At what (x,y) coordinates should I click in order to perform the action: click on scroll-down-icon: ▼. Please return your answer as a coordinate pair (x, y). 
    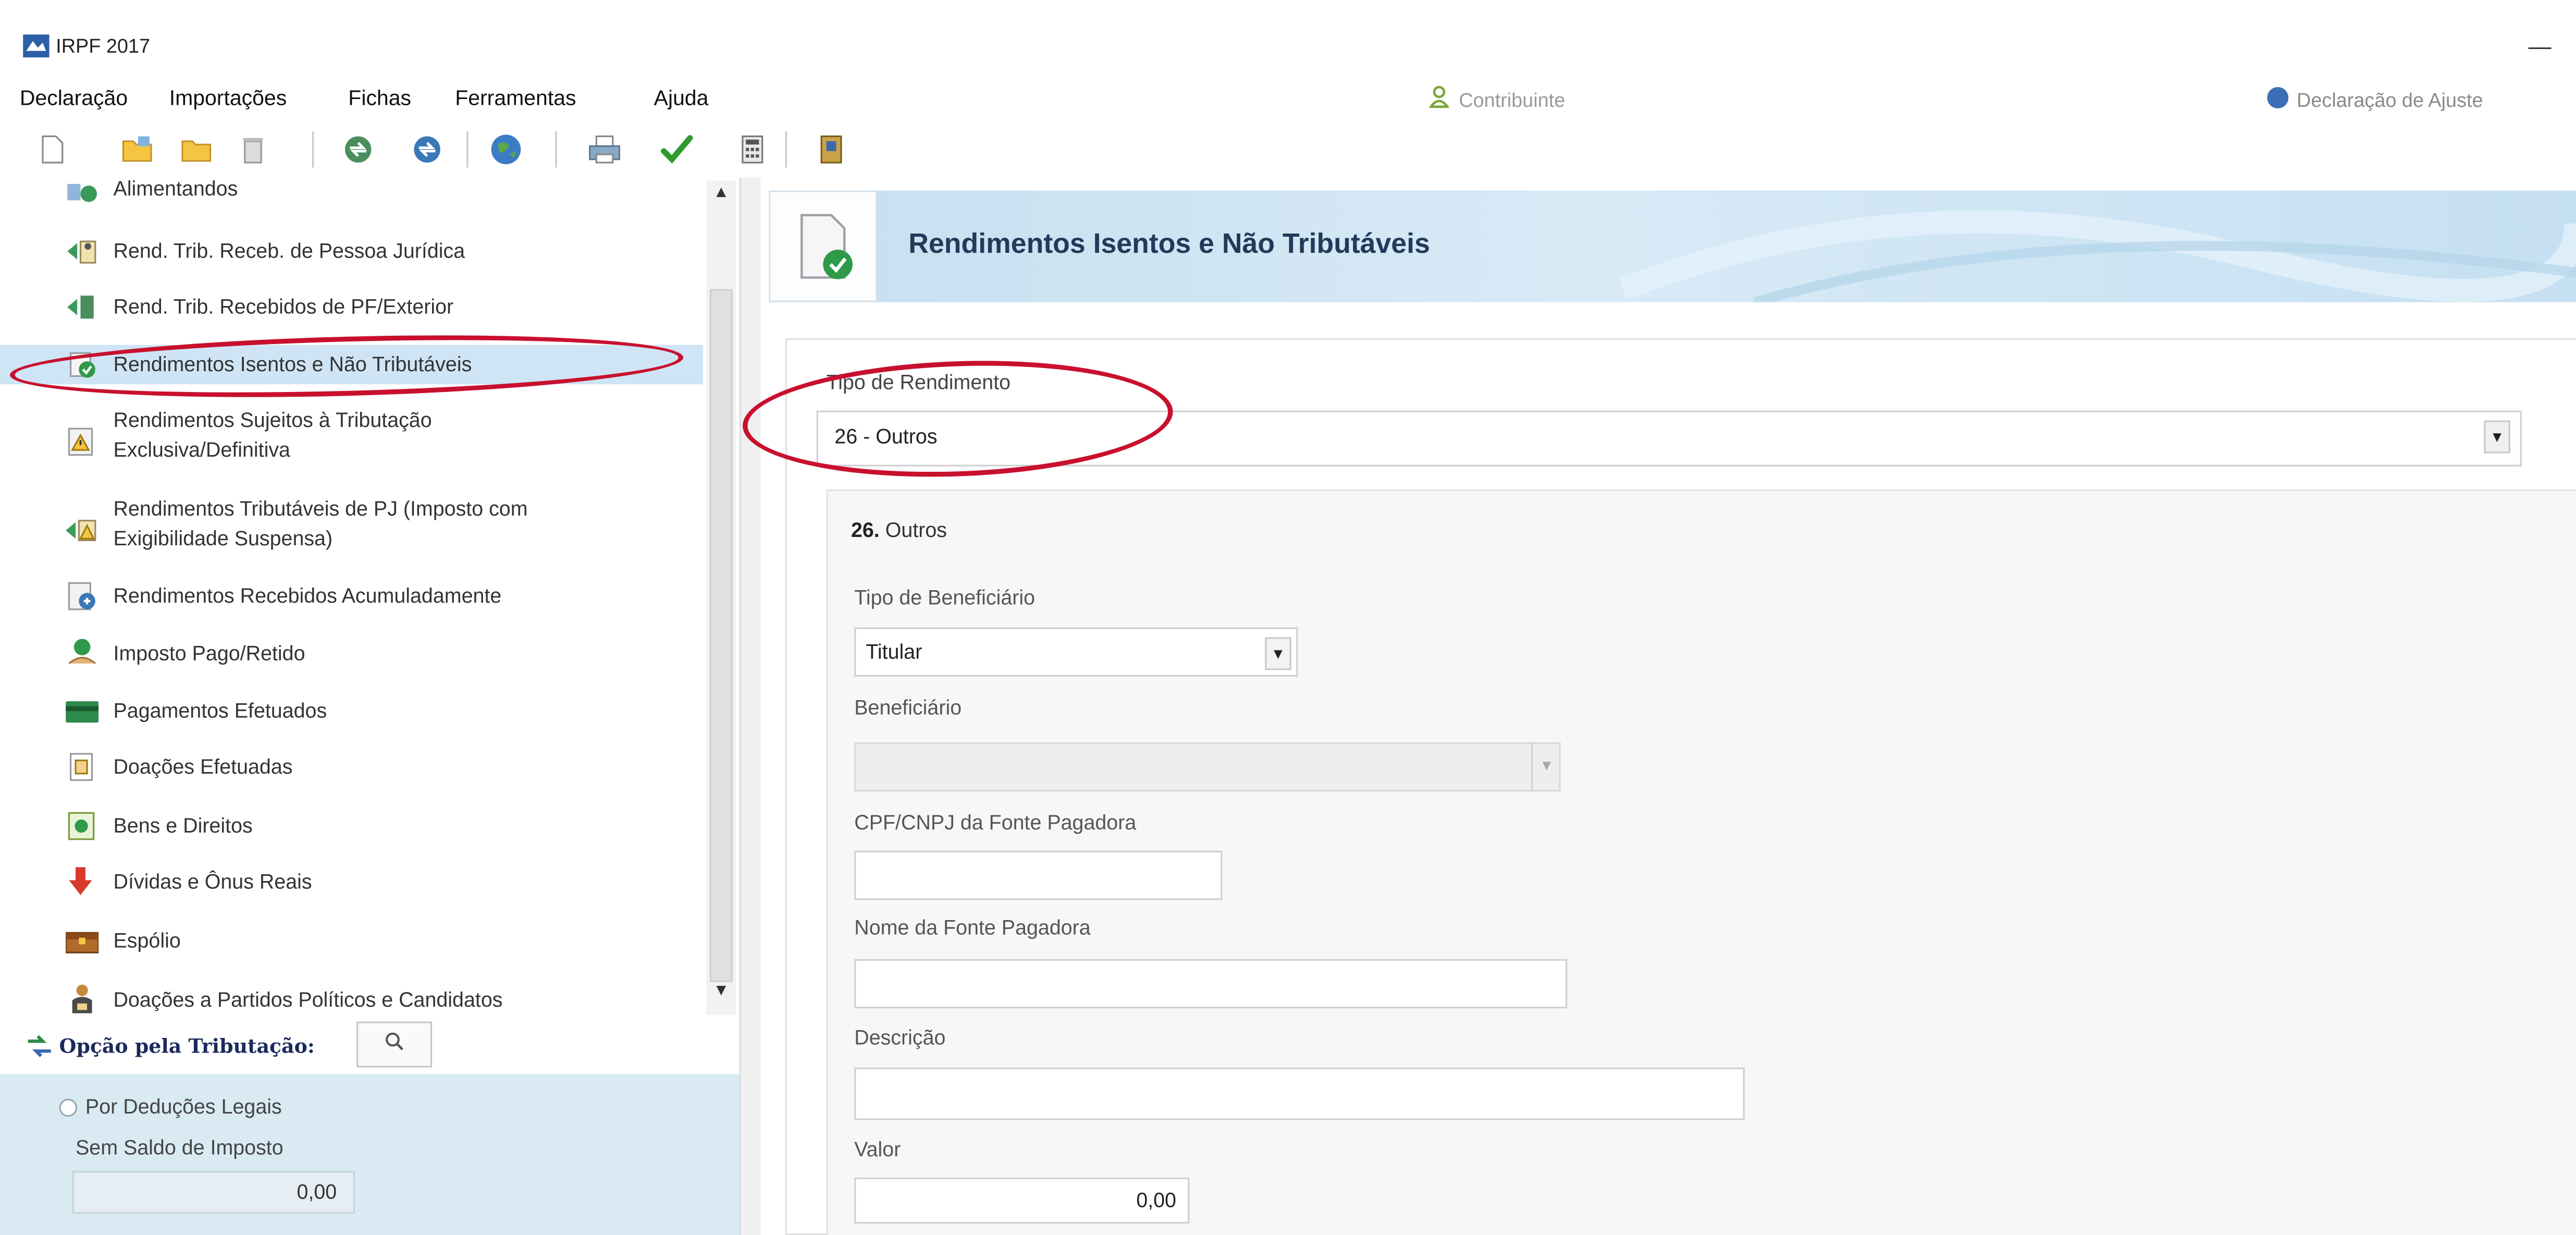
    Looking at the image, I should click on (721, 995).